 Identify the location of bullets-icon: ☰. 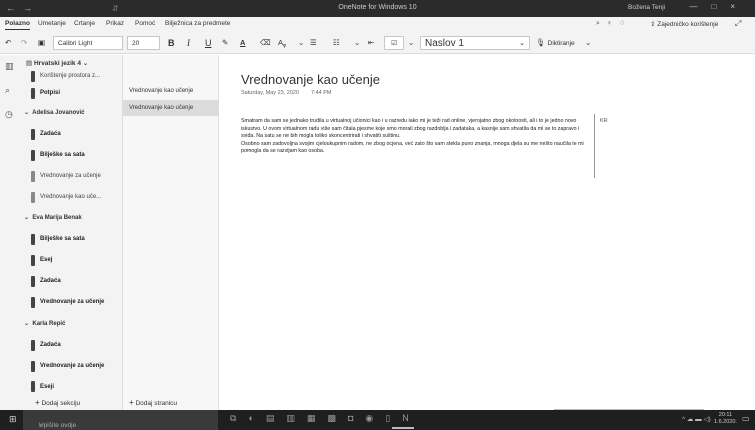
(313, 43).